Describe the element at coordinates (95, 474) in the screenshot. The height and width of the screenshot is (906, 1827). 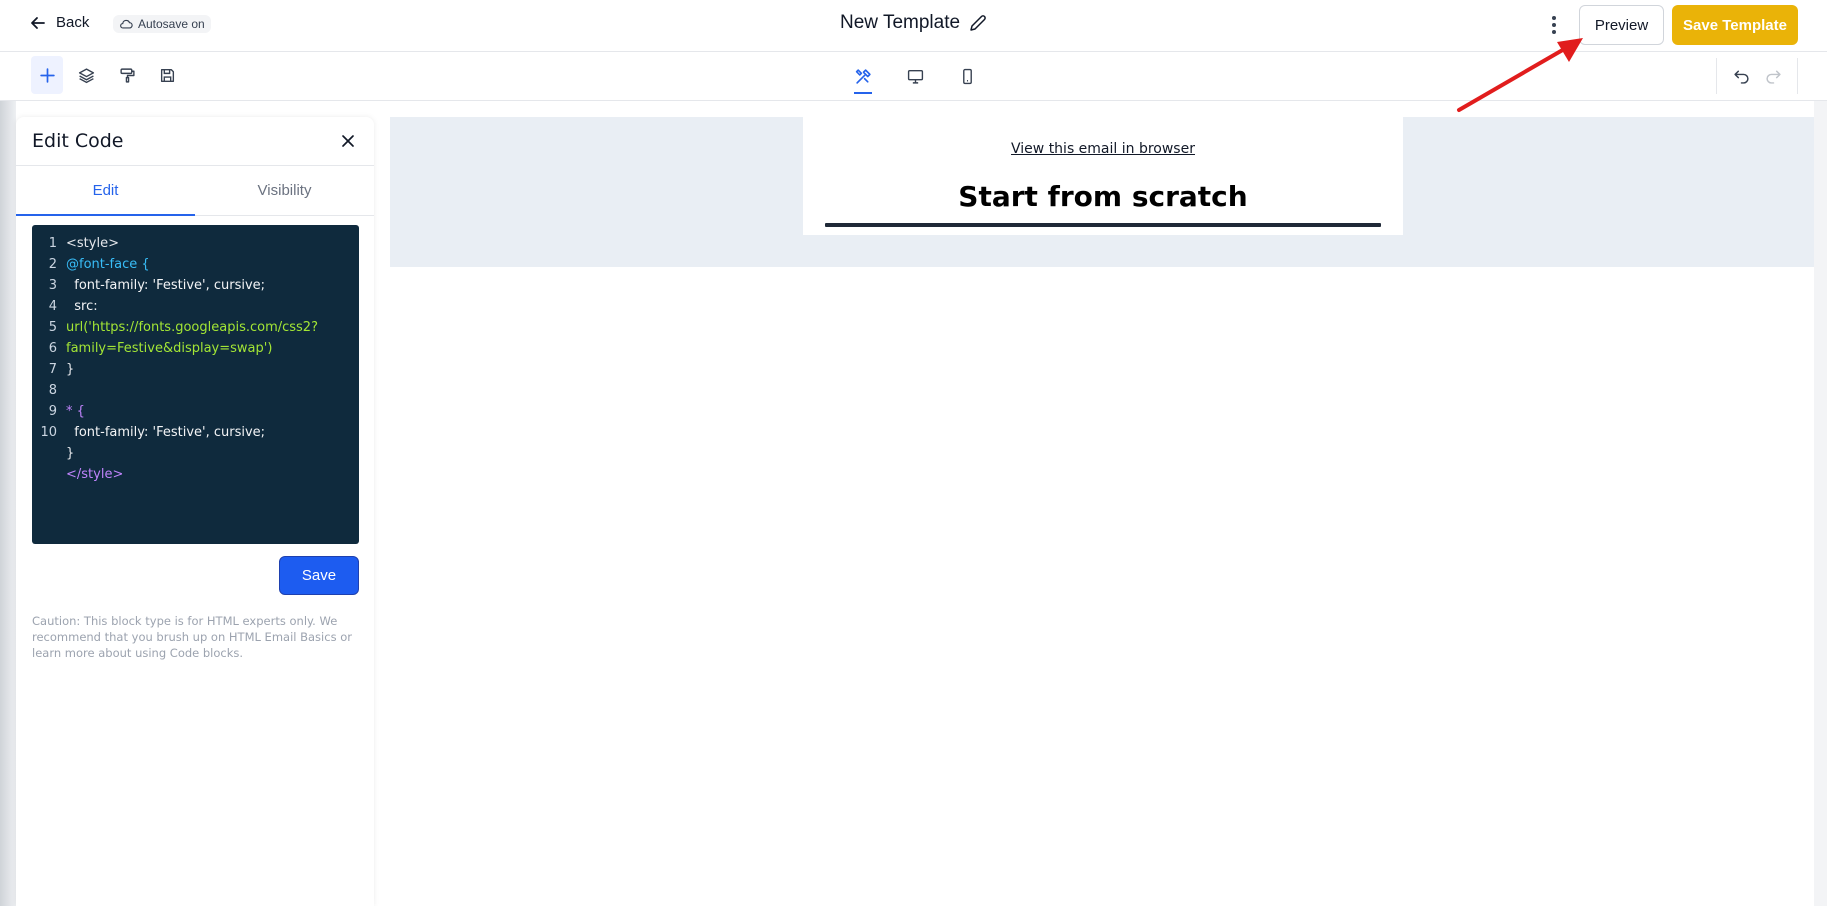
I see `code-line: </style>` at that location.